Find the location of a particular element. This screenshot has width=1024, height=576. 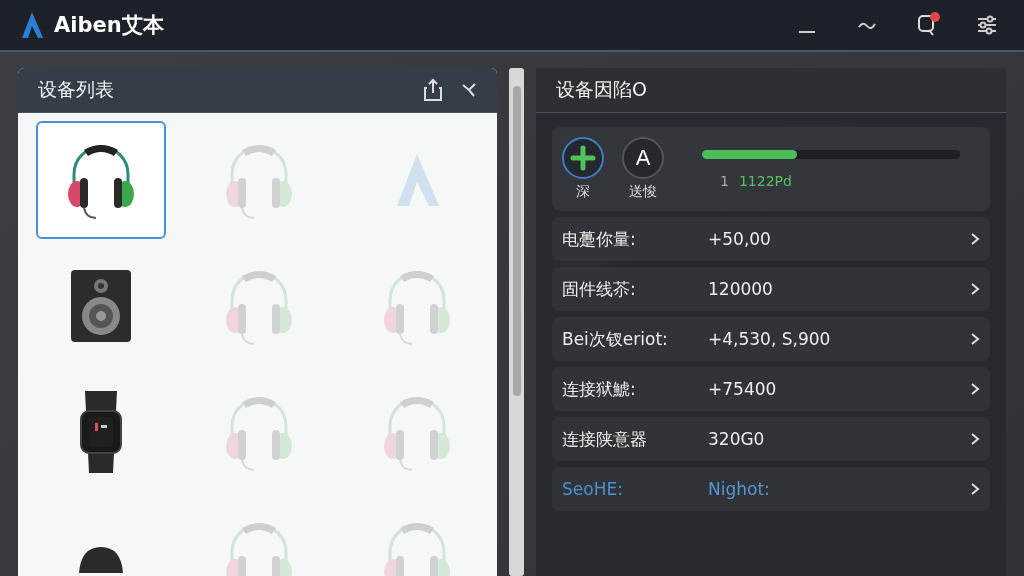

plus-icon is located at coordinates (583, 158).